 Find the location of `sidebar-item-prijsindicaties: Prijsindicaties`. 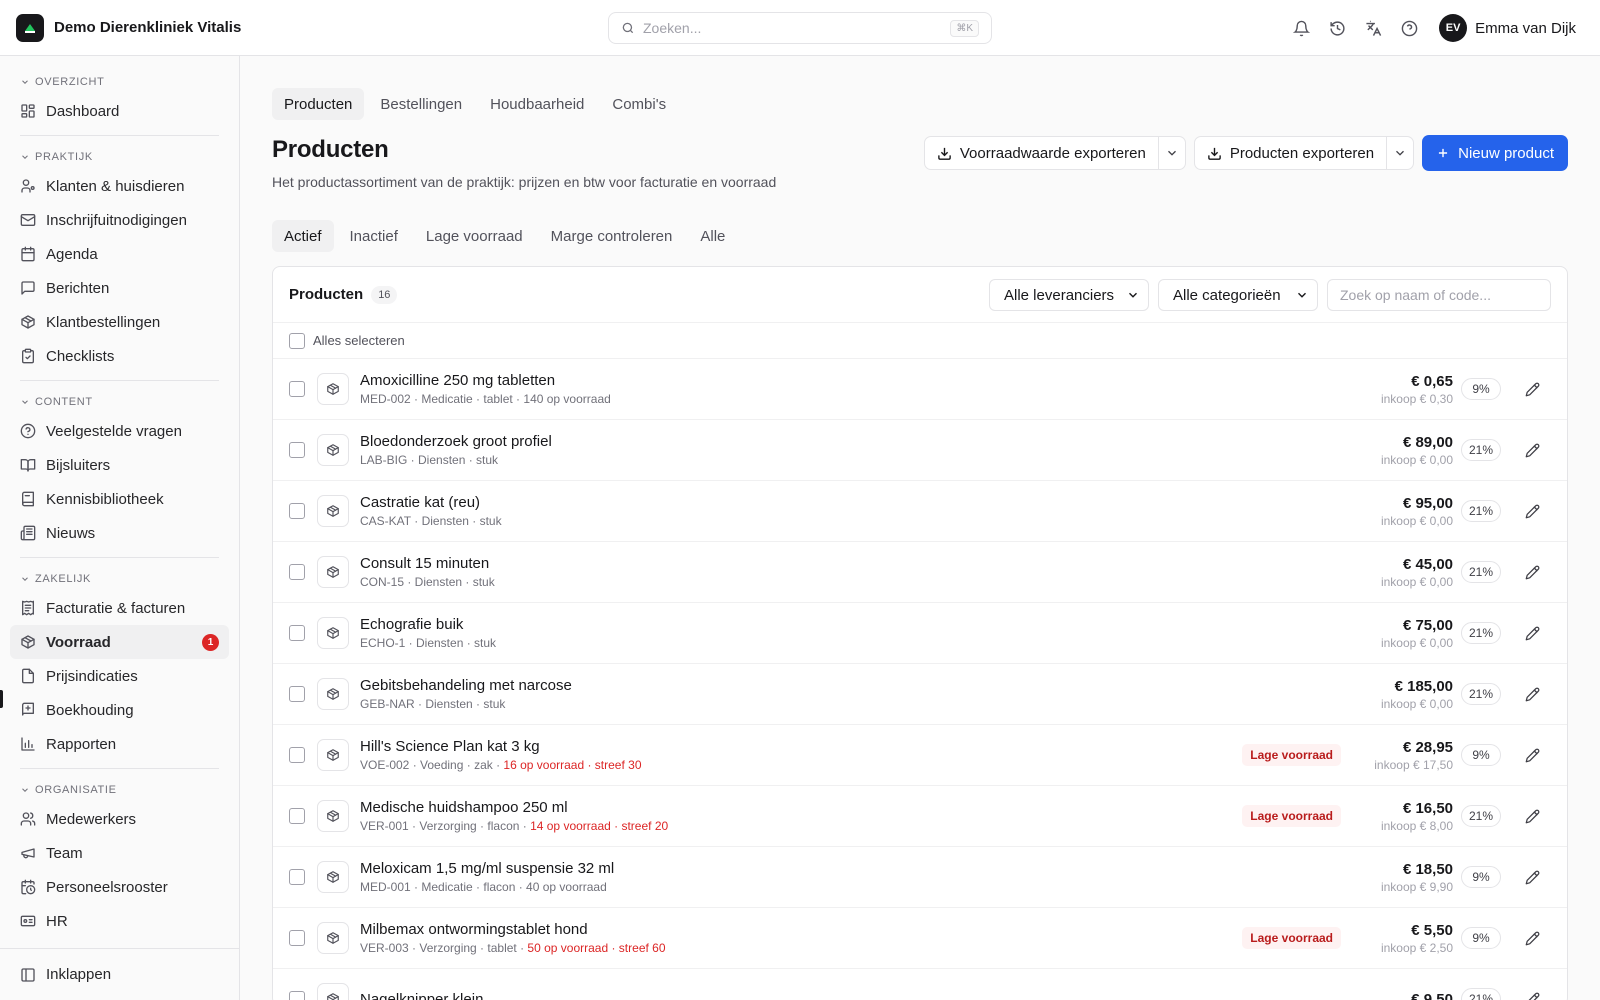

sidebar-item-prijsindicaties: Prijsindicaties is located at coordinates (119, 676).